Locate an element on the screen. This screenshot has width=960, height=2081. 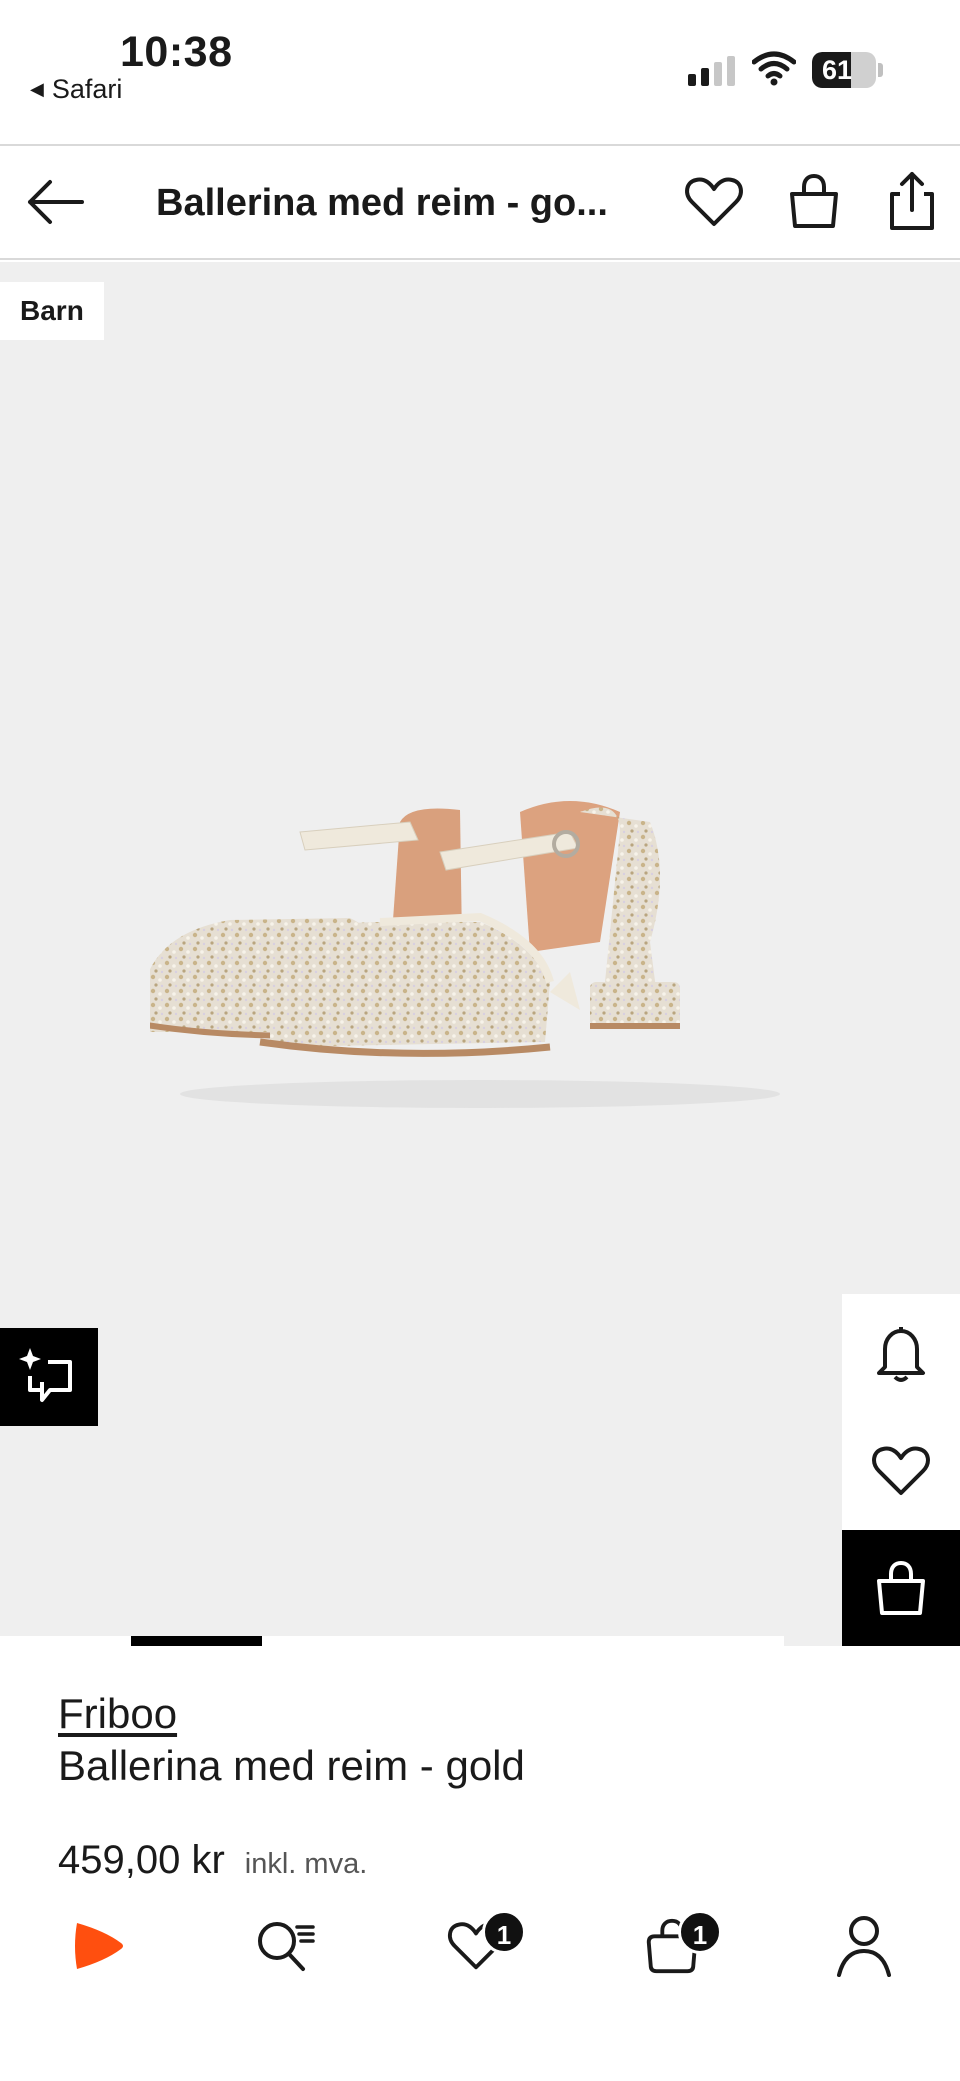
cellular-signal-icon is located at coordinates (711, 71).